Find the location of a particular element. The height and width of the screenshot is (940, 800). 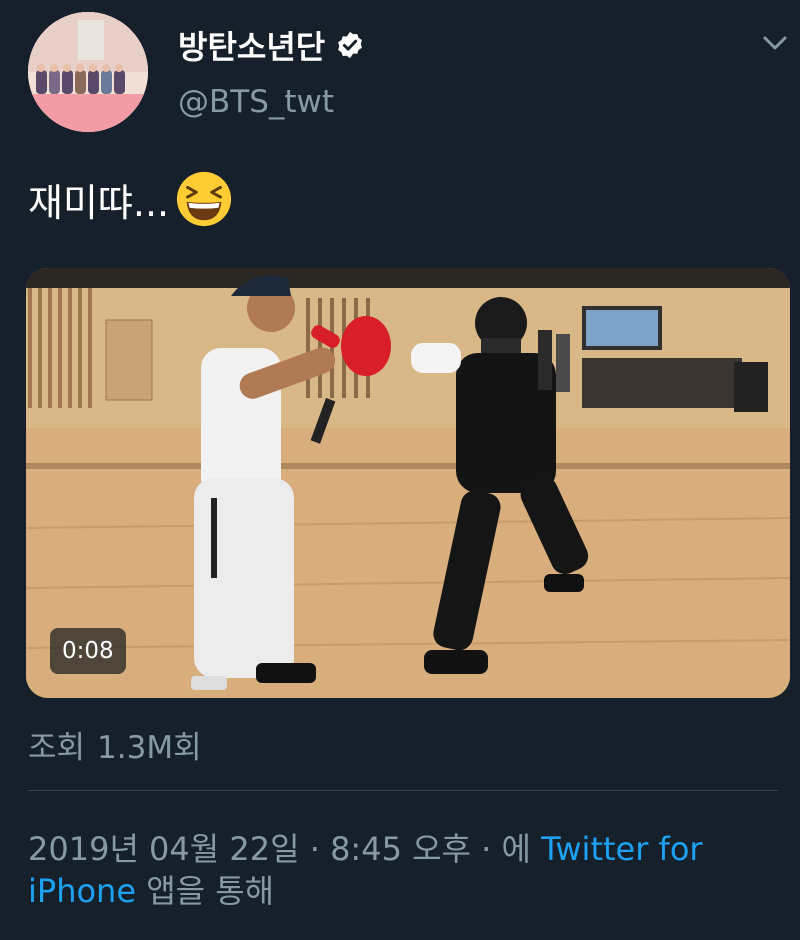

source-app-link: Twitter for is located at coordinates (621, 849).